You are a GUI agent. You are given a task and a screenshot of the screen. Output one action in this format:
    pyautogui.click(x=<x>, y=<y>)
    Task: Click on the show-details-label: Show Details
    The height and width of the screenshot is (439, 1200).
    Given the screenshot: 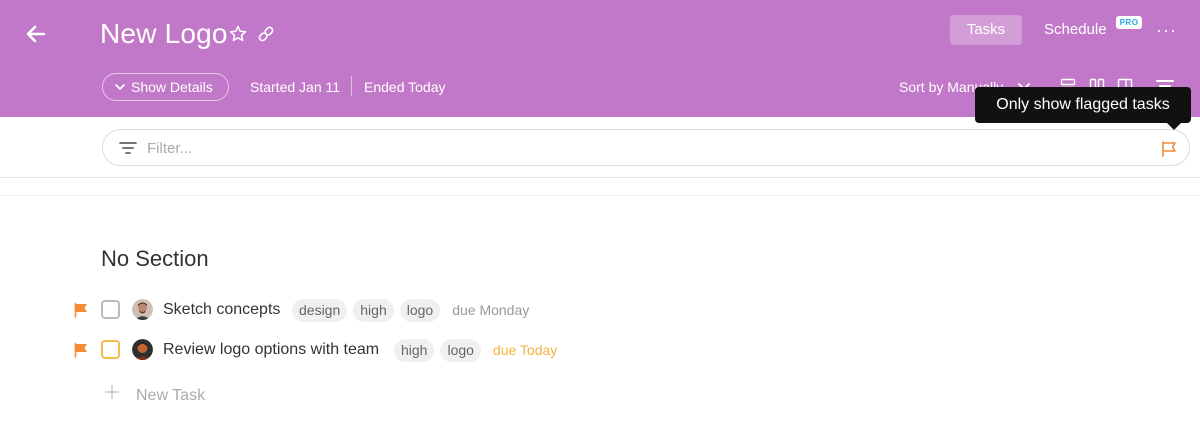 What is the action you would take?
    pyautogui.click(x=172, y=87)
    